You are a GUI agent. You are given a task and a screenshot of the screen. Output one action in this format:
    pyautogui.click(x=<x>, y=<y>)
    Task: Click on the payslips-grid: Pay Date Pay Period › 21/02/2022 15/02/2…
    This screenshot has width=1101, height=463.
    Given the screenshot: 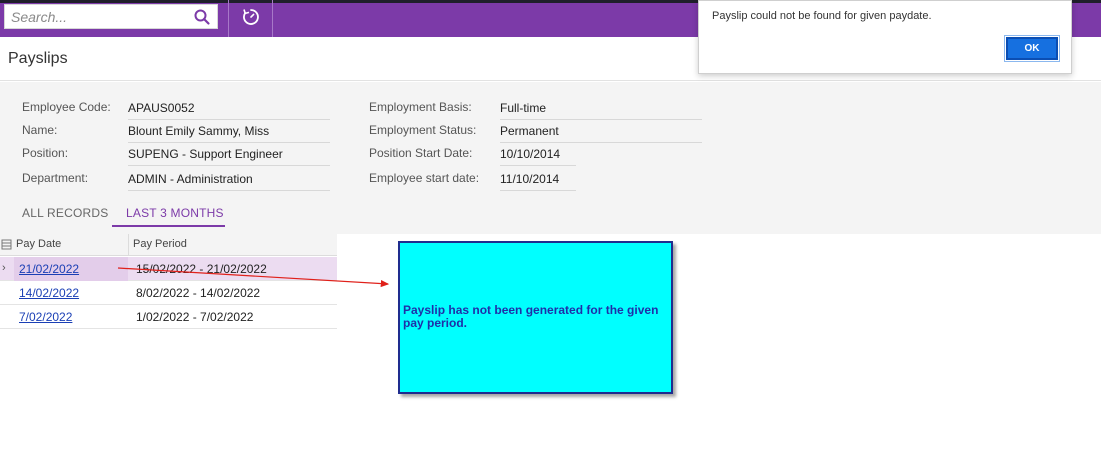 What is the action you would take?
    pyautogui.click(x=168, y=282)
    